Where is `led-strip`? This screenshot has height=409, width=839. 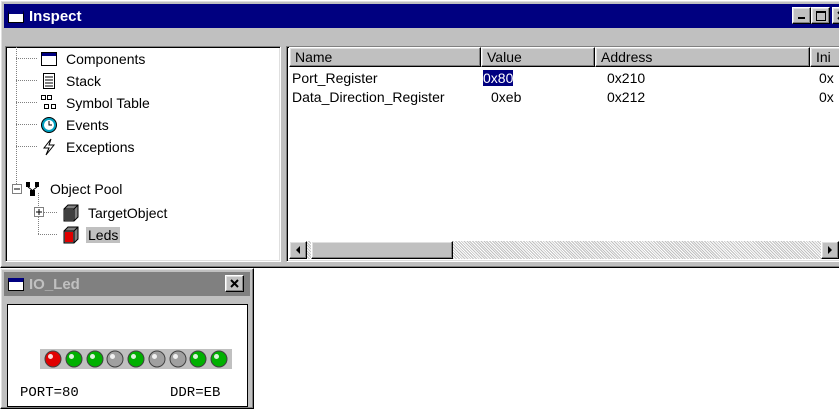 led-strip is located at coordinates (136, 359).